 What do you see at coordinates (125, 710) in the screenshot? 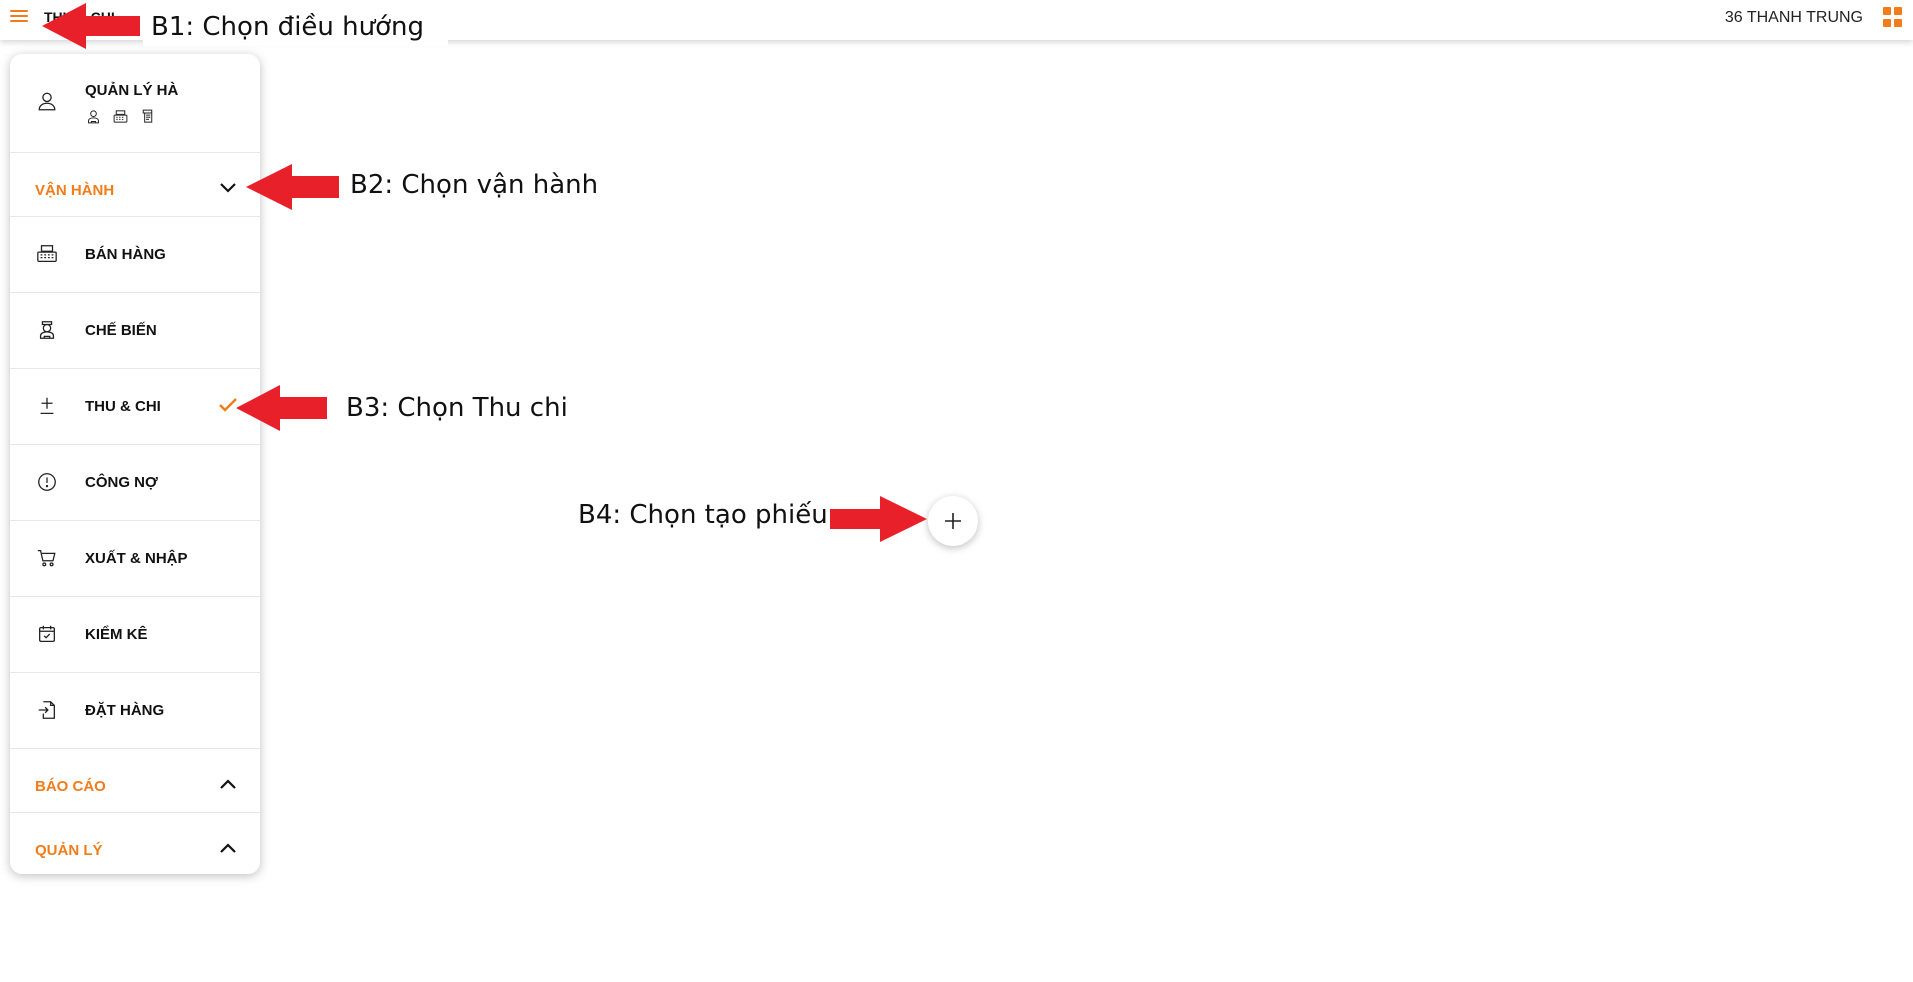
I see `menu-item-label: ĐẶT HÀNG` at bounding box center [125, 710].